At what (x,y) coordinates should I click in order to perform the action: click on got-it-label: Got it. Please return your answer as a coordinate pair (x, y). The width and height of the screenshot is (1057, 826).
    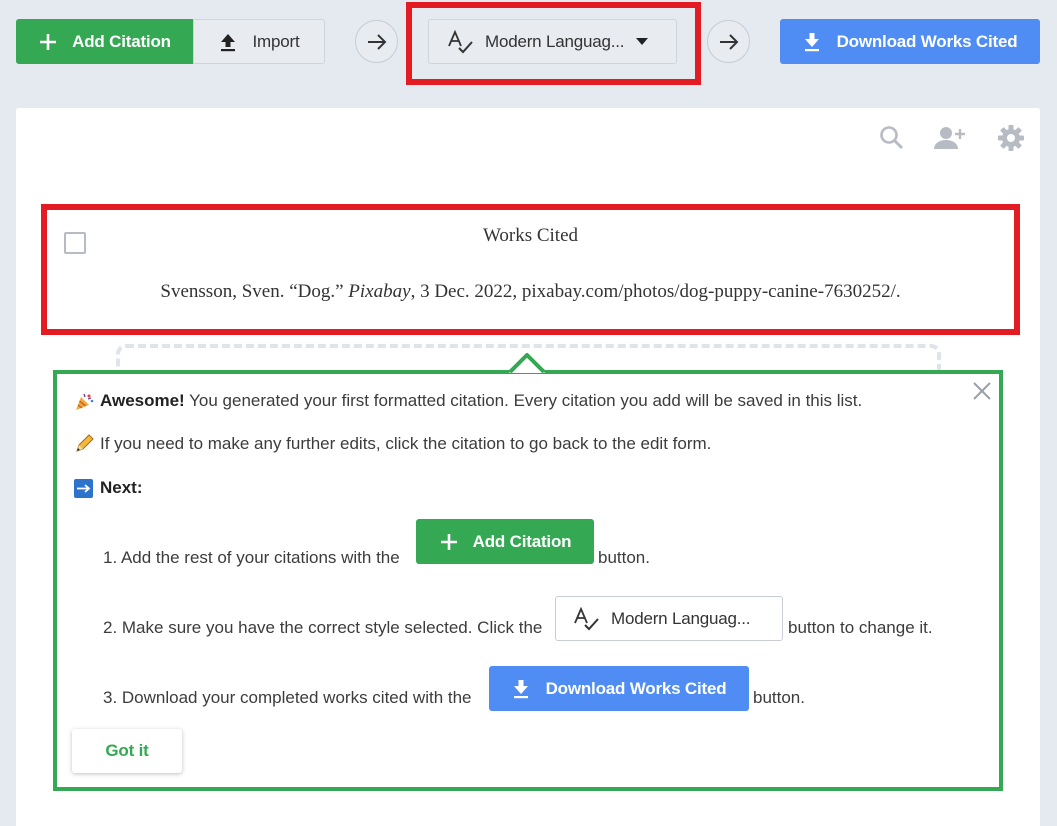
    Looking at the image, I should click on (127, 750).